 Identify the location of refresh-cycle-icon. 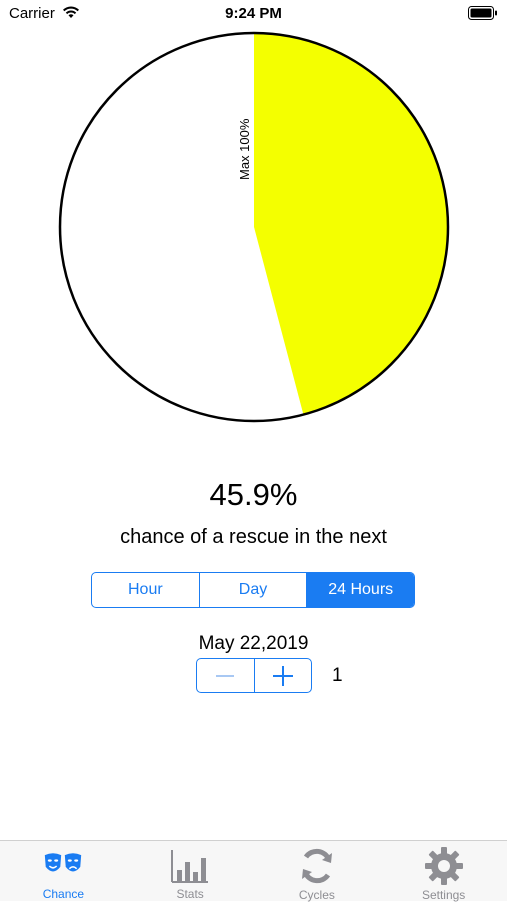
(317, 866).